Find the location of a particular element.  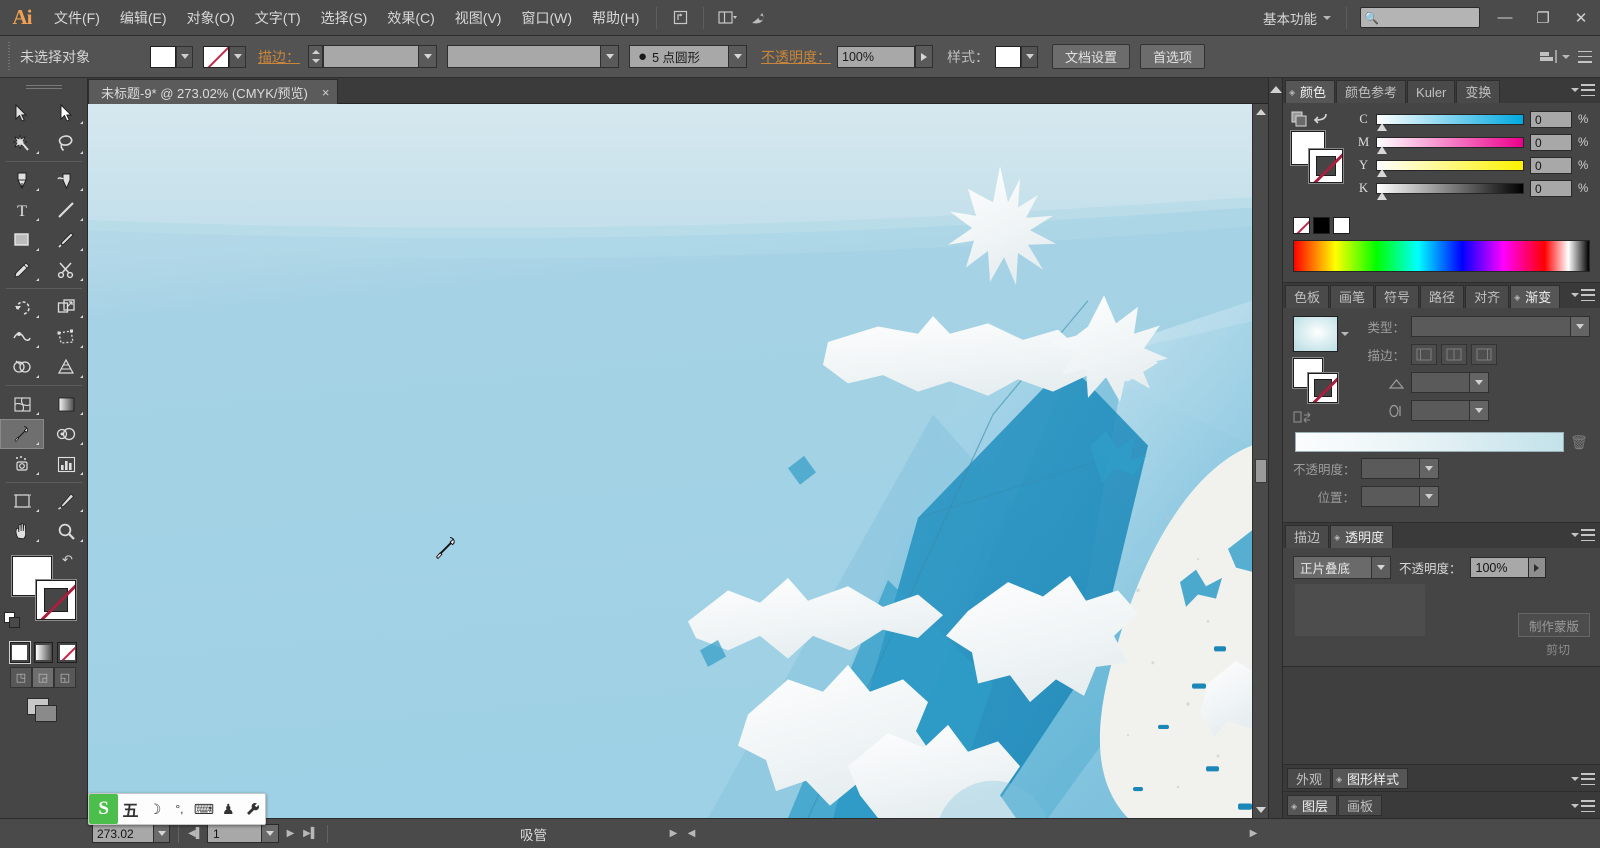

slider-value-k: 0 is located at coordinates (1551, 188).